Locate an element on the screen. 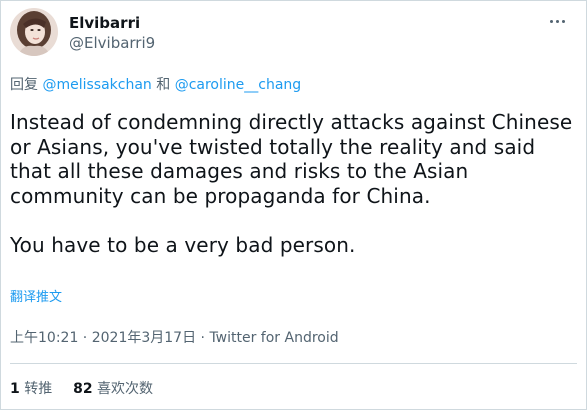 This screenshot has width=587, height=410. likes-stat: 82 喜欢次数 is located at coordinates (113, 389).